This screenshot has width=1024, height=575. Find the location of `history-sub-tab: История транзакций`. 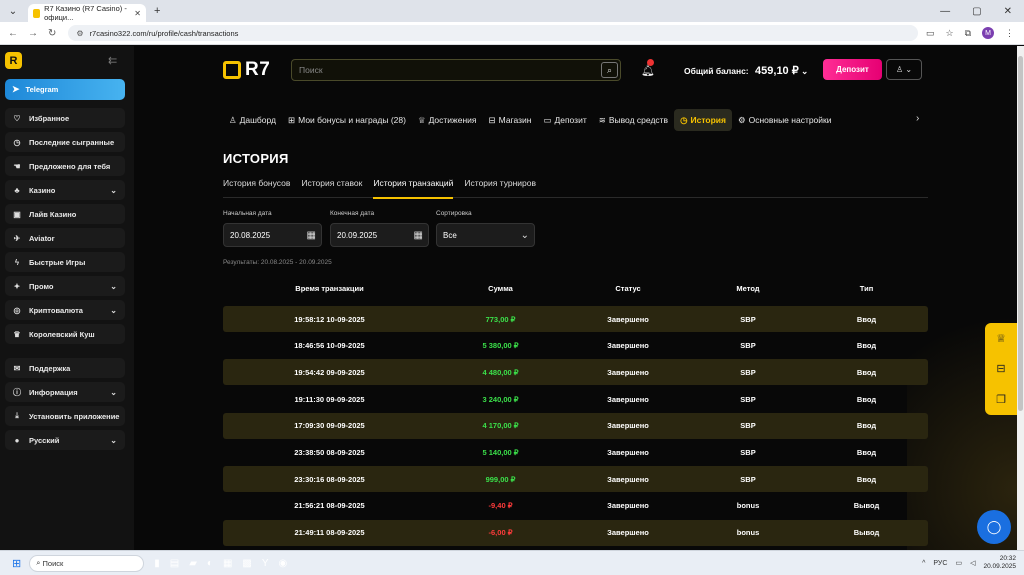

history-sub-tab: История транзакций is located at coordinates (413, 188).